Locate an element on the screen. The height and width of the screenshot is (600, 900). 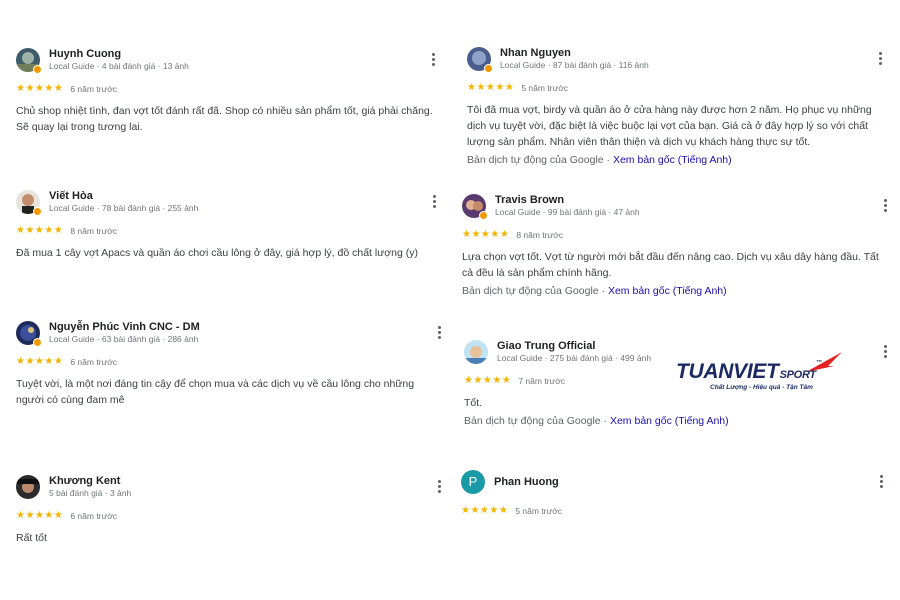
review-text: Tốt. is located at coordinates (473, 403).